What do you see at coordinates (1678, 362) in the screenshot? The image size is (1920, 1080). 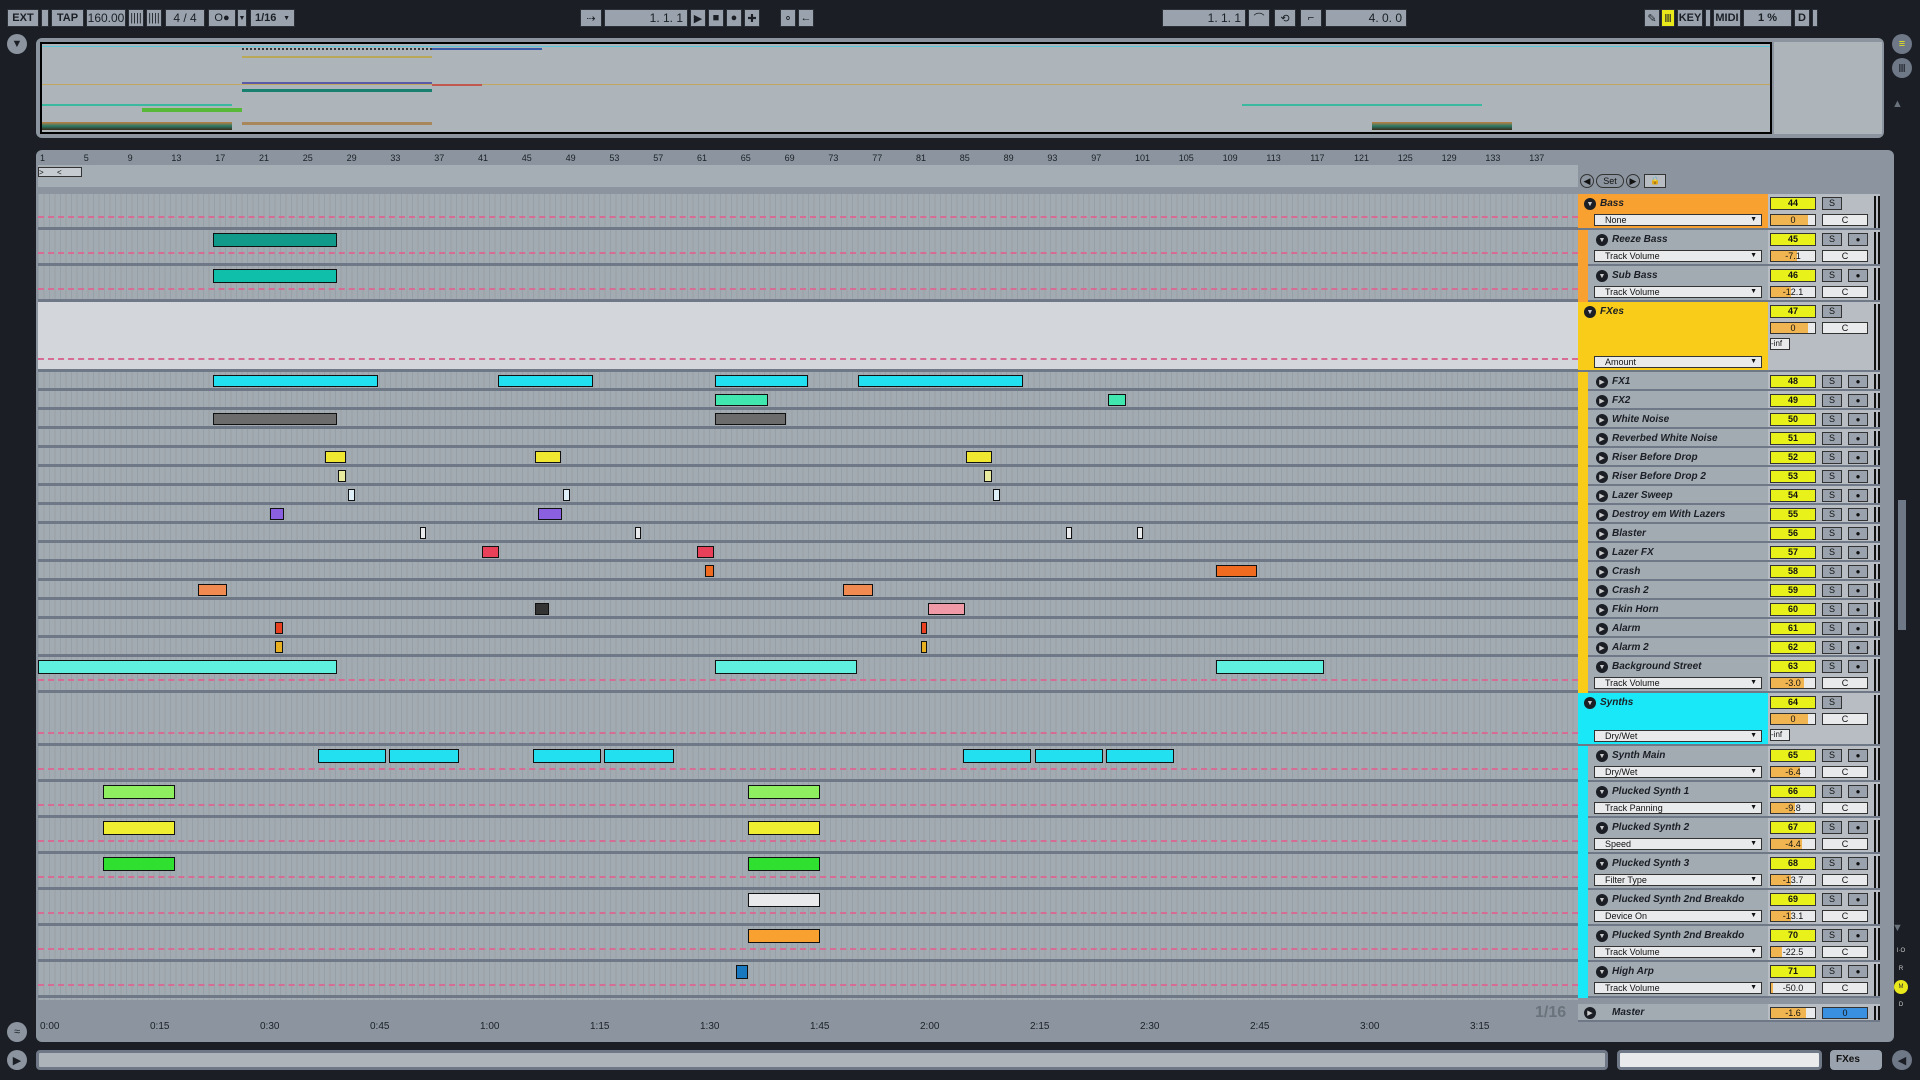 I see `automation-parameter-select: Amount` at bounding box center [1678, 362].